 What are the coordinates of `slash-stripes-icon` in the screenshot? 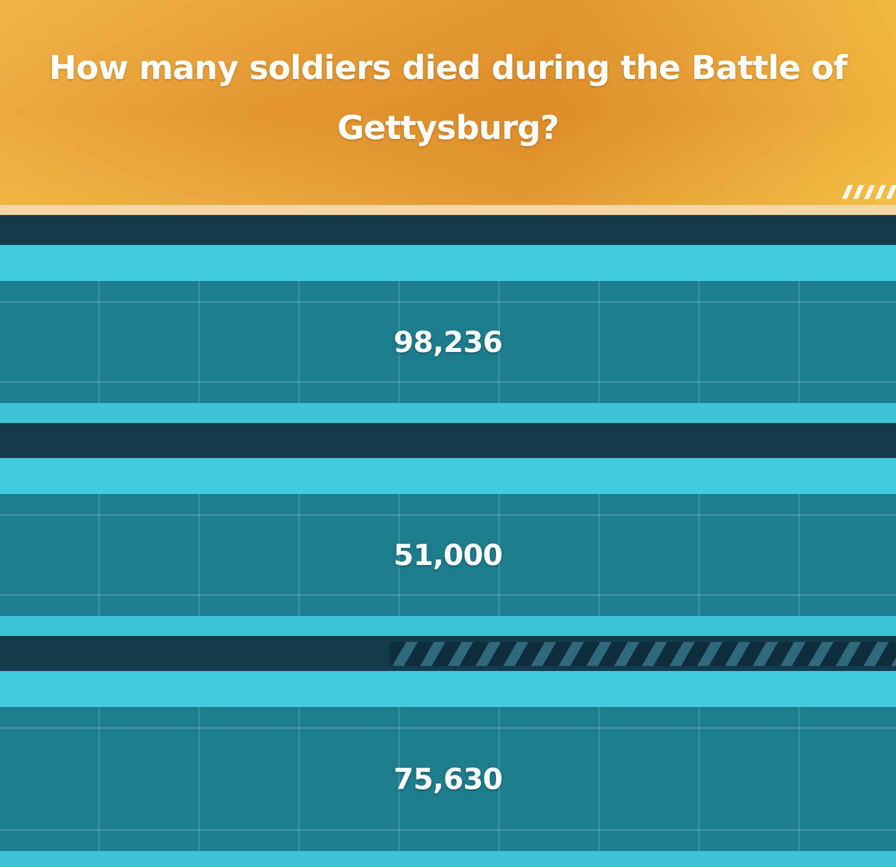 It's located at (869, 192).